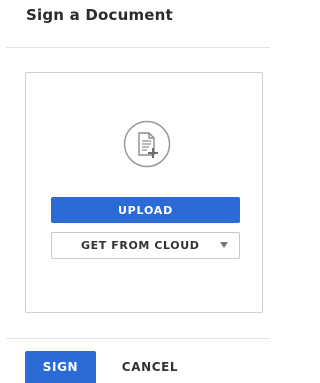 The image size is (320, 383). I want to click on get-from-cloud-label: GET FROM CLOUD, so click(140, 245).